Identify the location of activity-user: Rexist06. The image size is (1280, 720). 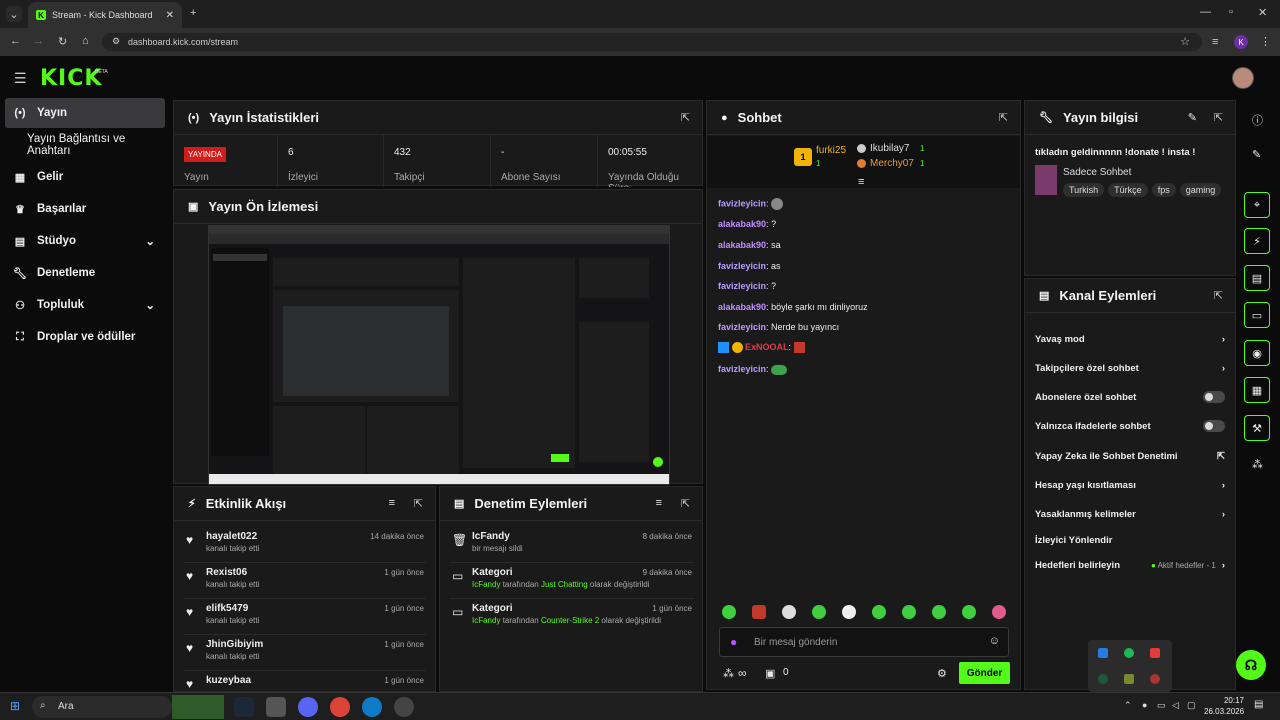
(226, 572).